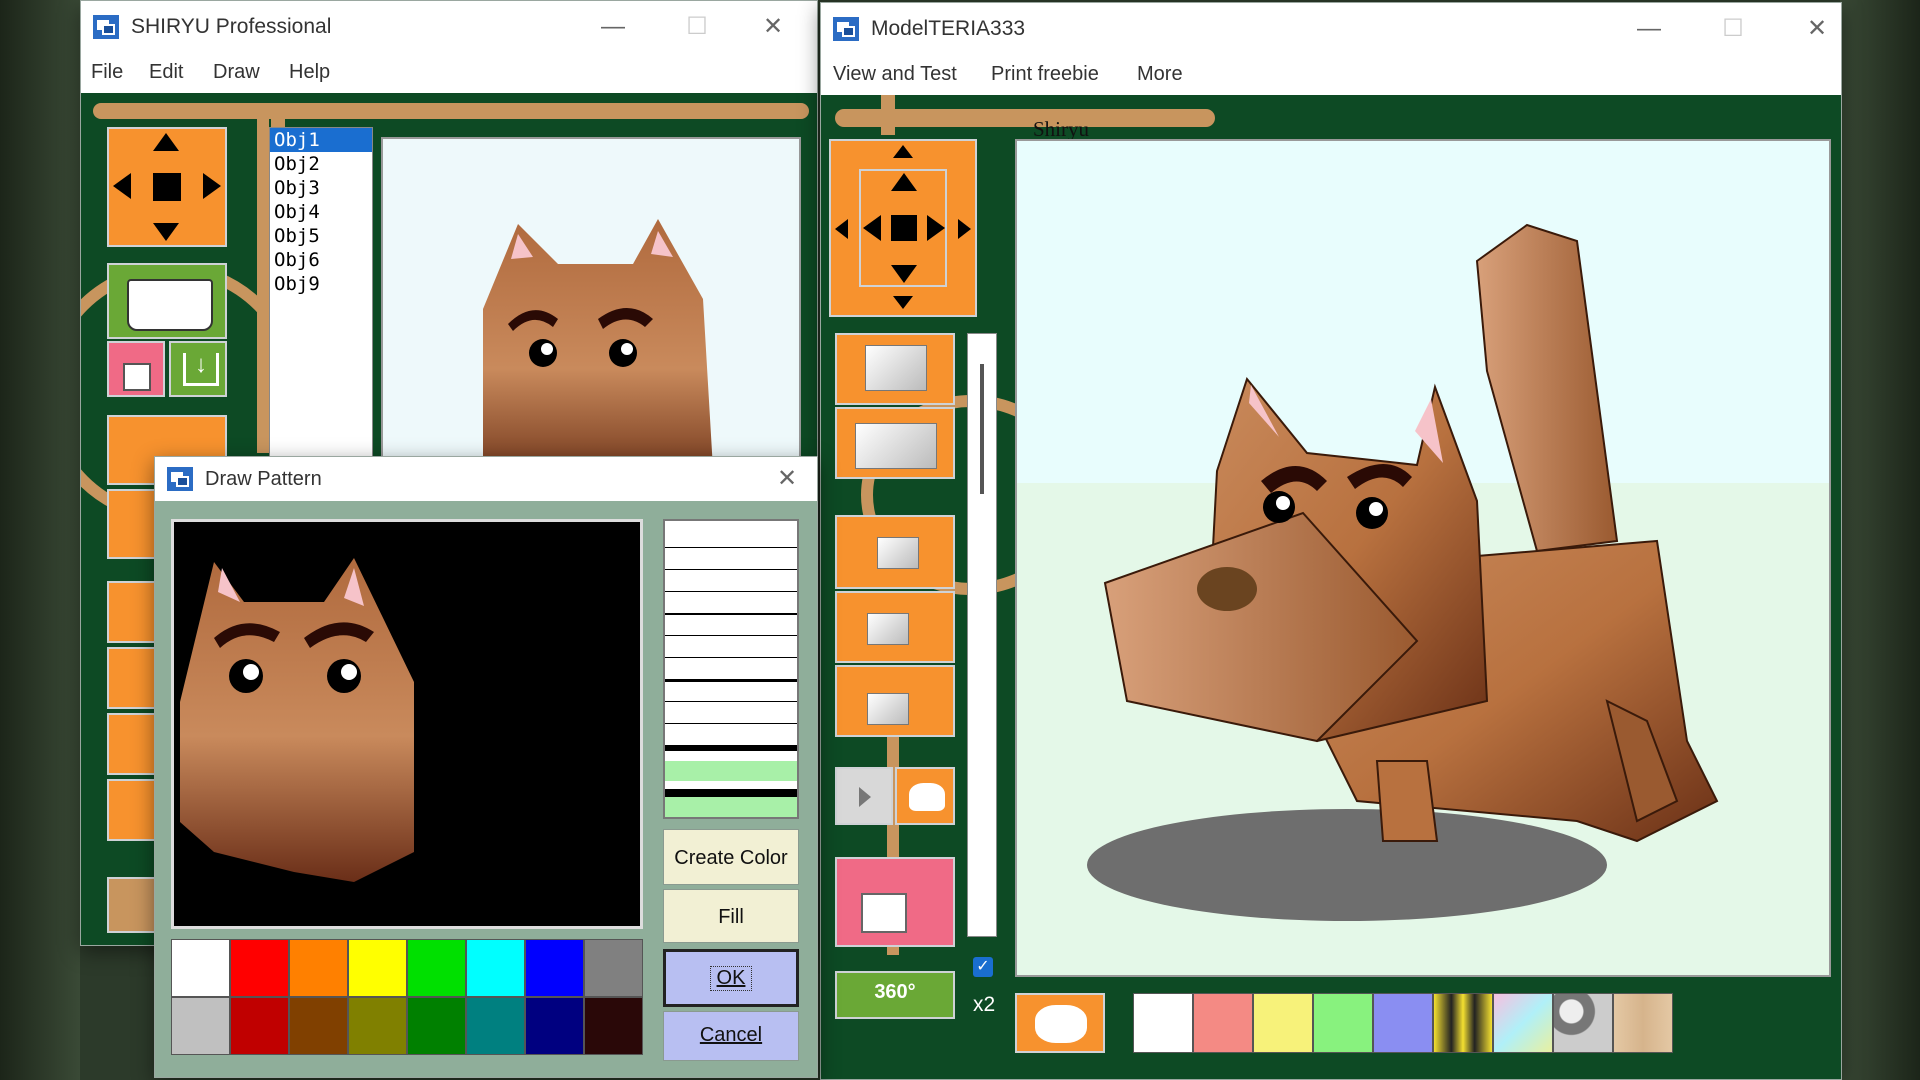 Image resolution: width=1920 pixels, height=1080 pixels. I want to click on front-view-canvas, so click(591, 302).